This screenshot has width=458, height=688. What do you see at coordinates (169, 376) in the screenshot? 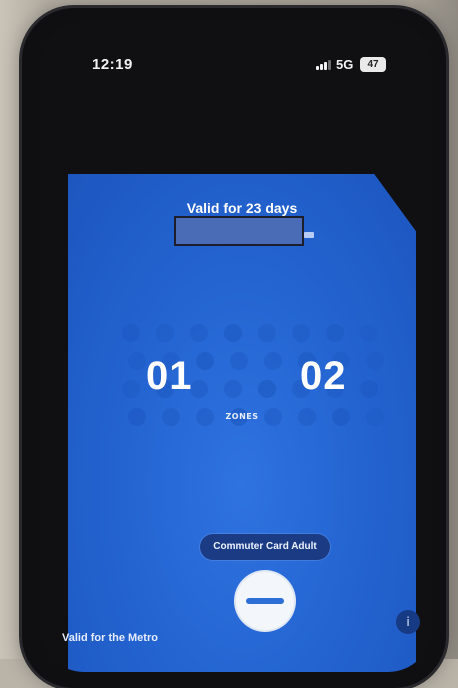
I see `zone-start-number: 01` at bounding box center [169, 376].